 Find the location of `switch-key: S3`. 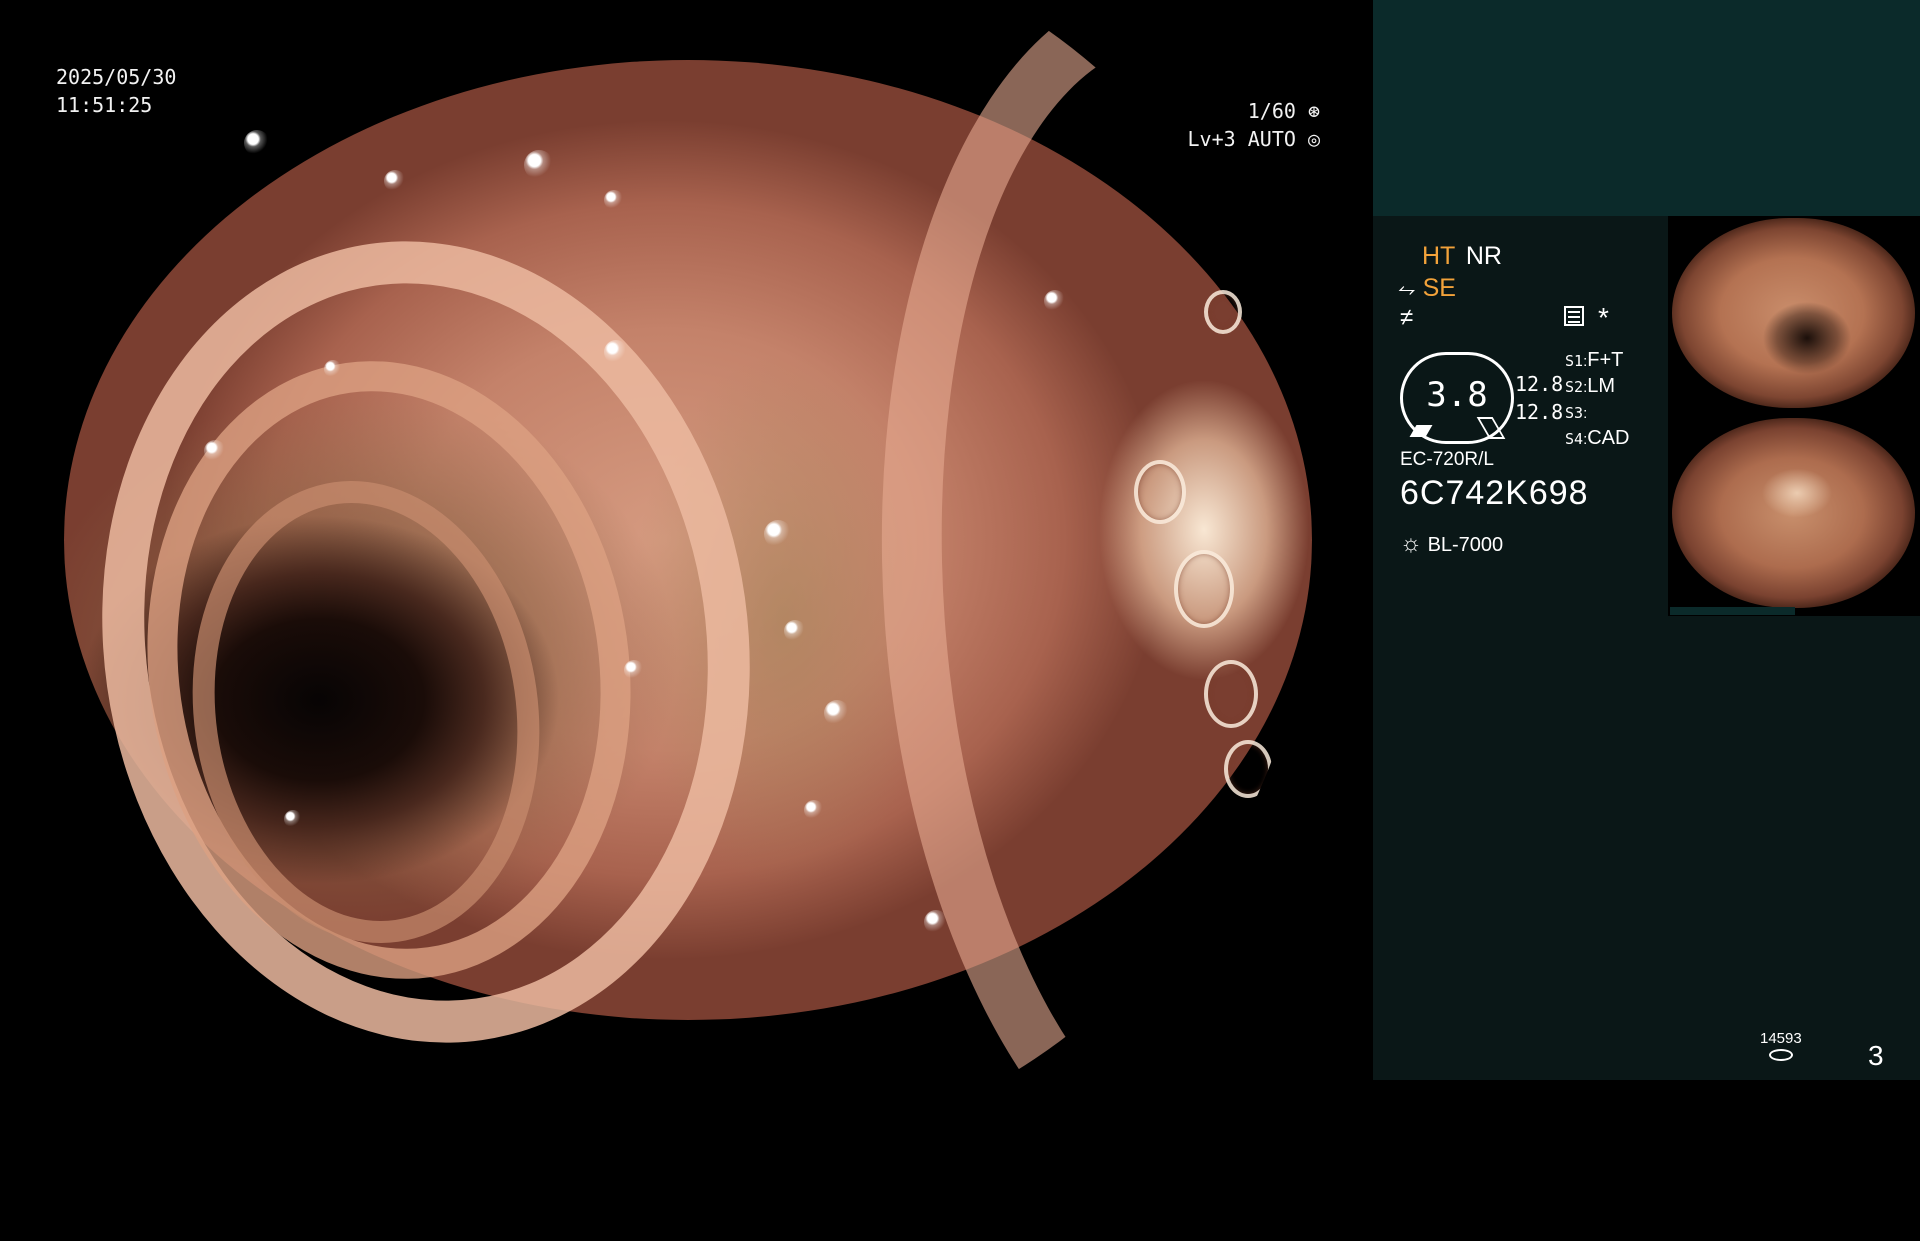

switch-key: S3 is located at coordinates (1574, 413).